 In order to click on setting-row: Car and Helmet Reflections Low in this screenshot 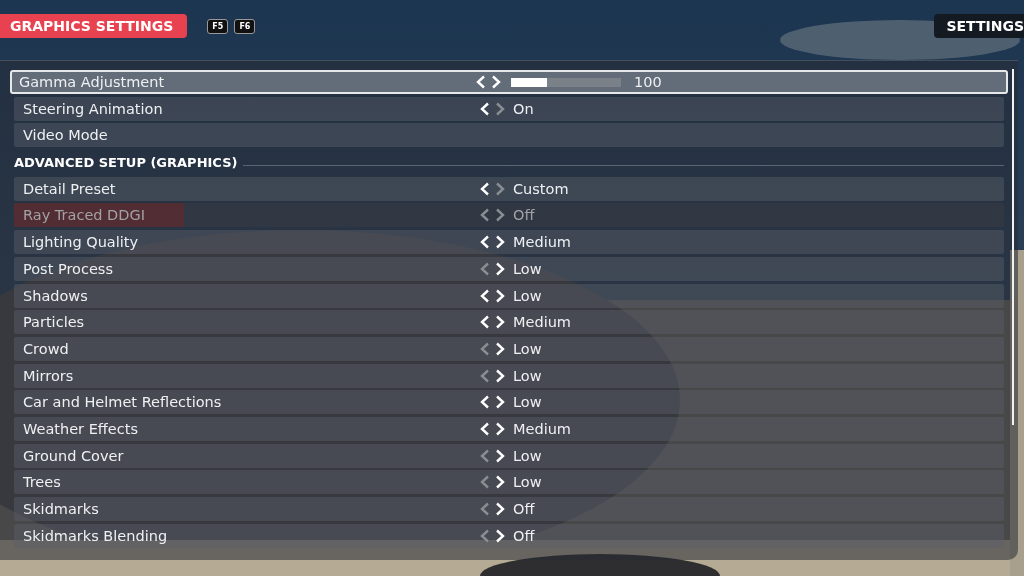, I will do `click(509, 402)`.